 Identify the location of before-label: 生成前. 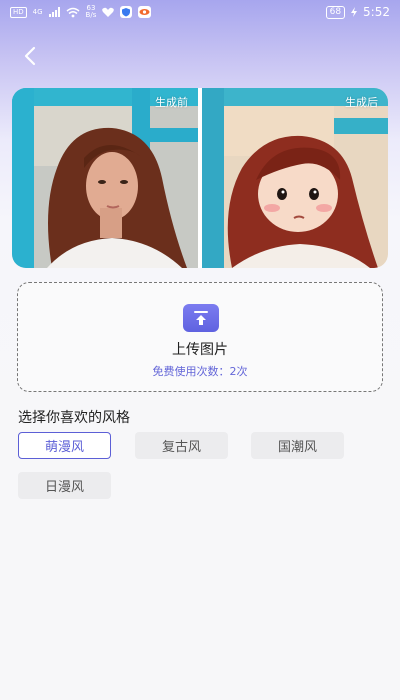
(171, 102).